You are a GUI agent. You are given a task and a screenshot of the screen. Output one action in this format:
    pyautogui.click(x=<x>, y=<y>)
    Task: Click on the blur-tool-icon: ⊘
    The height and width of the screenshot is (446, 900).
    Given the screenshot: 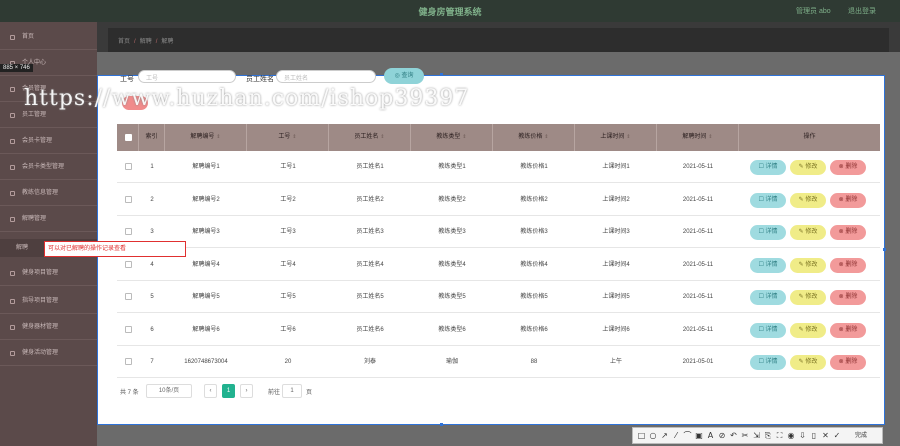 What is the action you would take?
    pyautogui.click(x=722, y=436)
    